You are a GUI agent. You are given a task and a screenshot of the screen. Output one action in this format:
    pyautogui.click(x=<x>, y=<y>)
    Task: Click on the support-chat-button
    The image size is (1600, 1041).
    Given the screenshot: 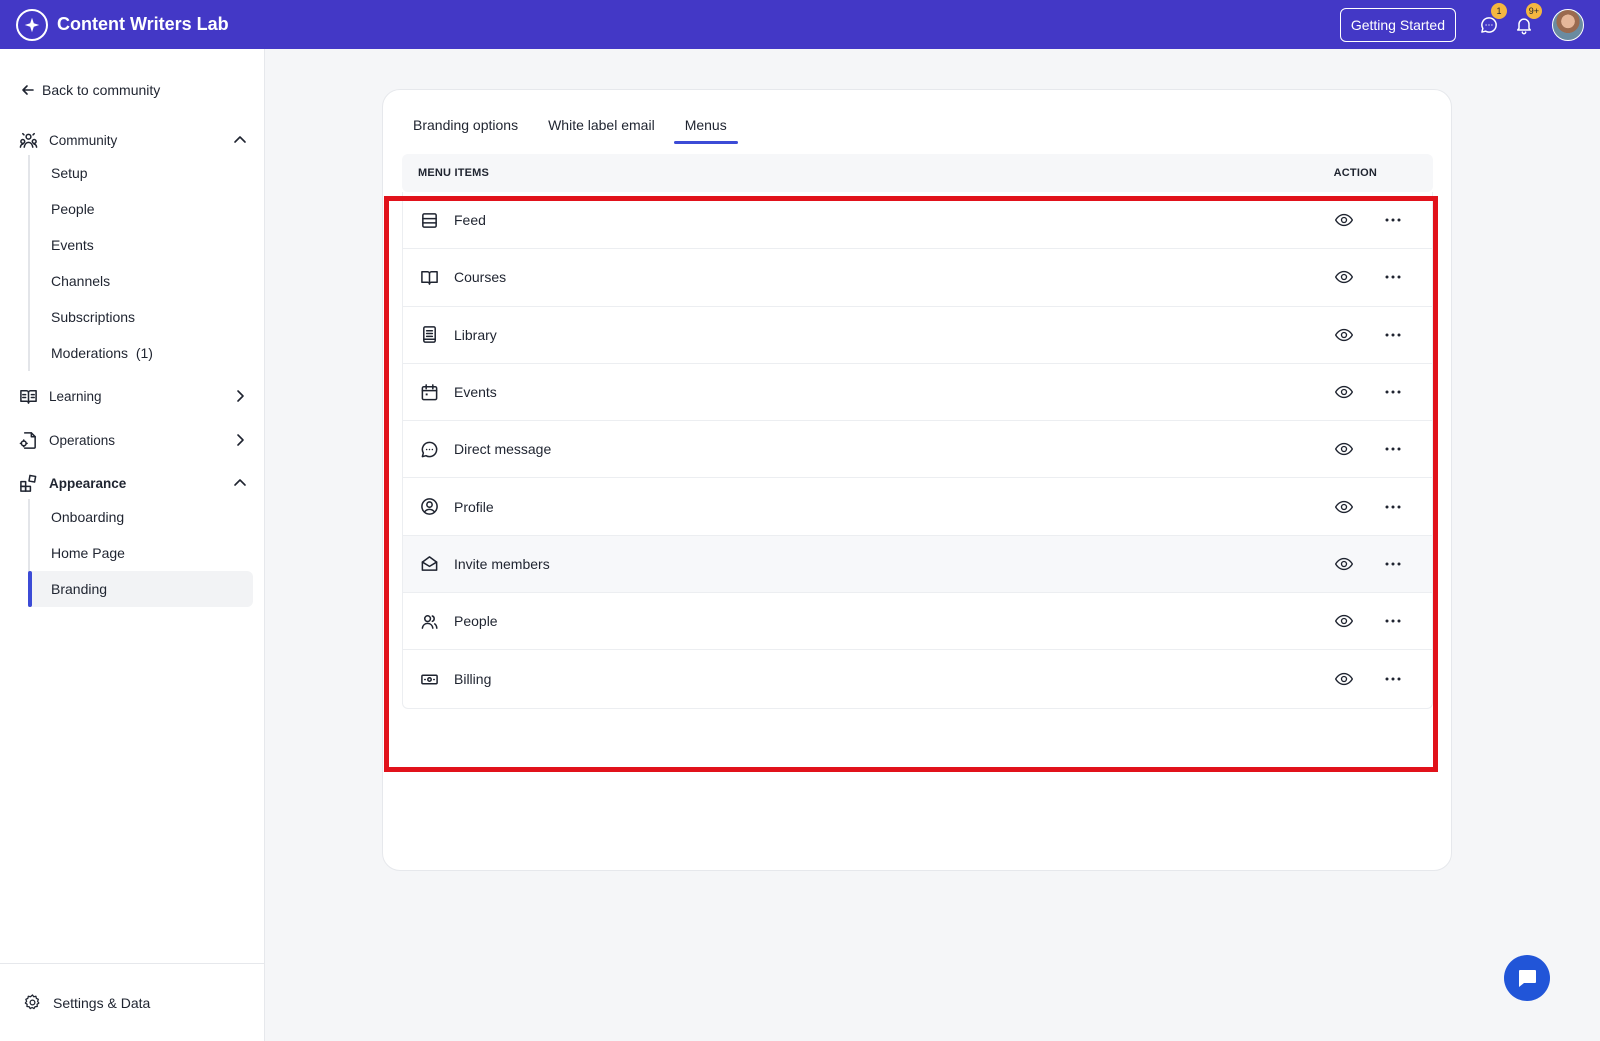 What is the action you would take?
    pyautogui.click(x=1527, y=978)
    